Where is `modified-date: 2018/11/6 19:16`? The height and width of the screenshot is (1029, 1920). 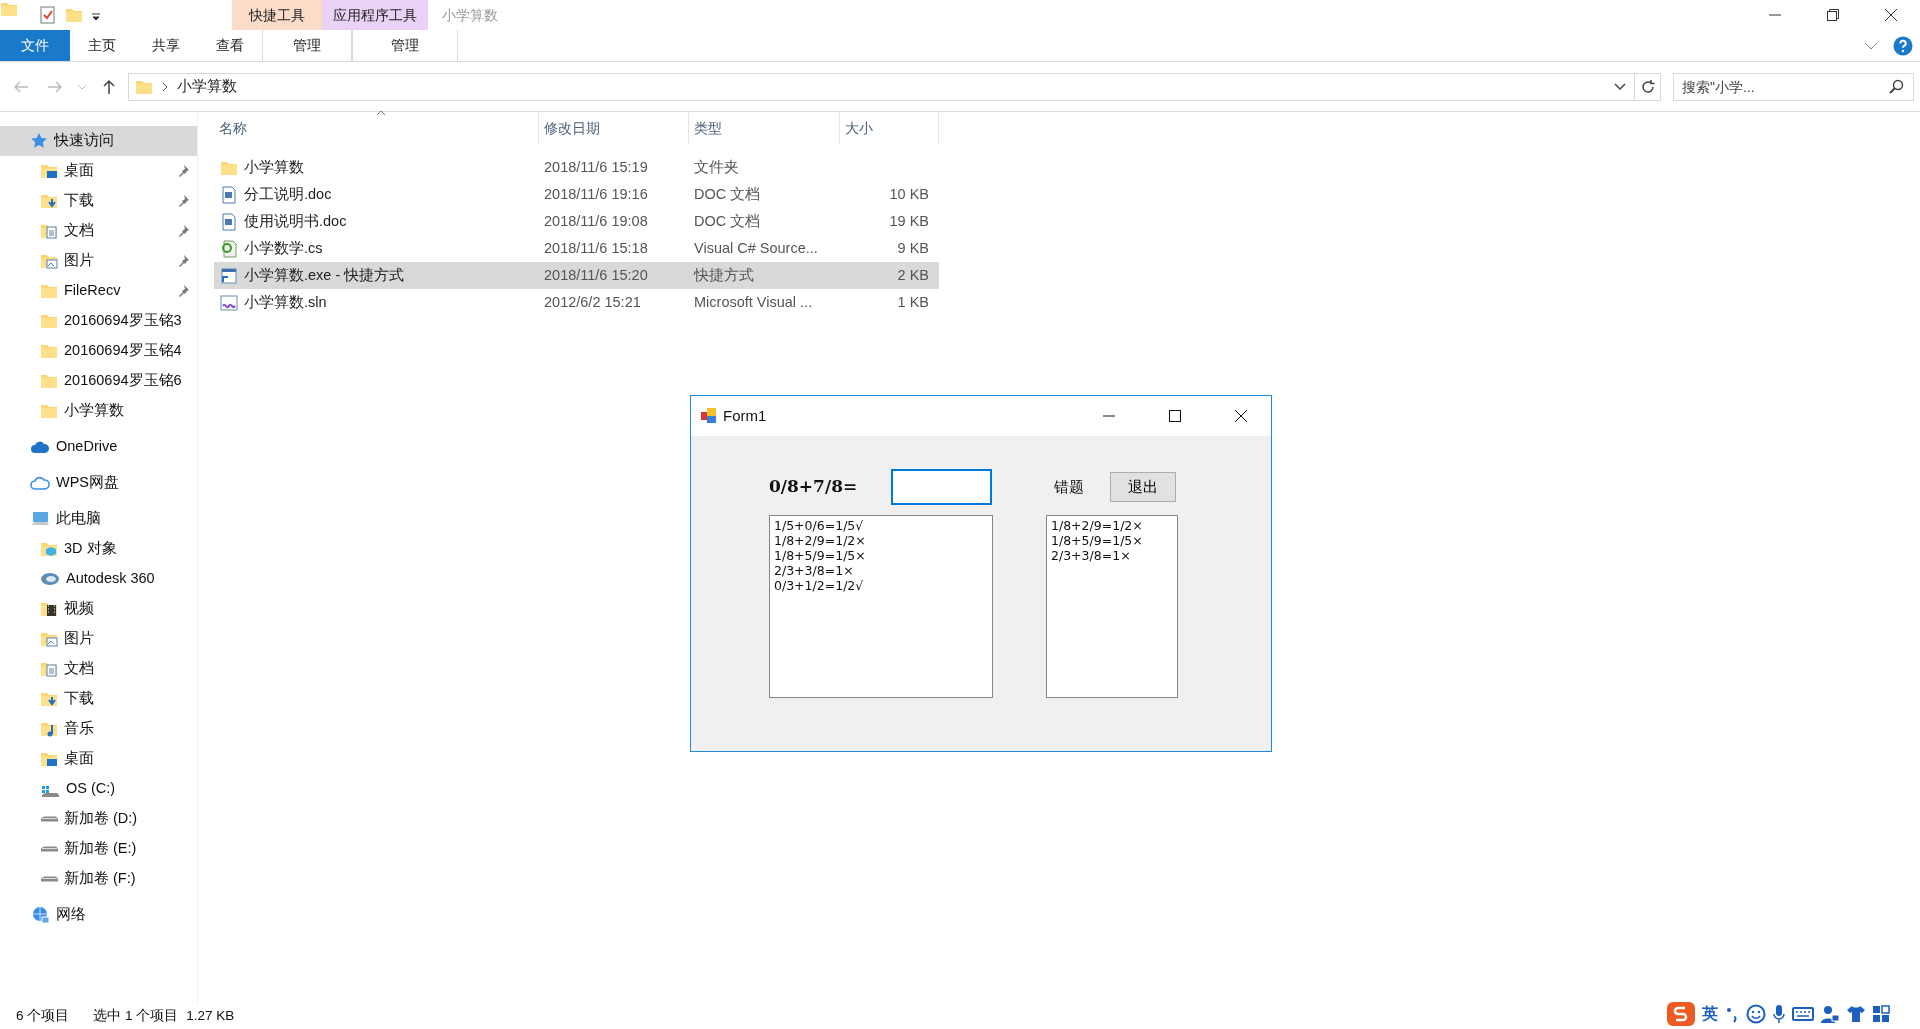 modified-date: 2018/11/6 19:16 is located at coordinates (596, 193).